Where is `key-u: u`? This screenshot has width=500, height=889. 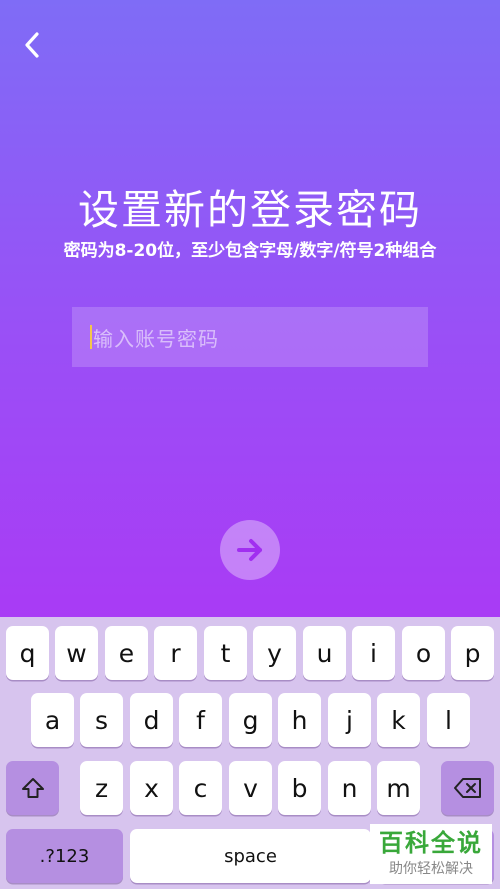 key-u: u is located at coordinates (324, 653).